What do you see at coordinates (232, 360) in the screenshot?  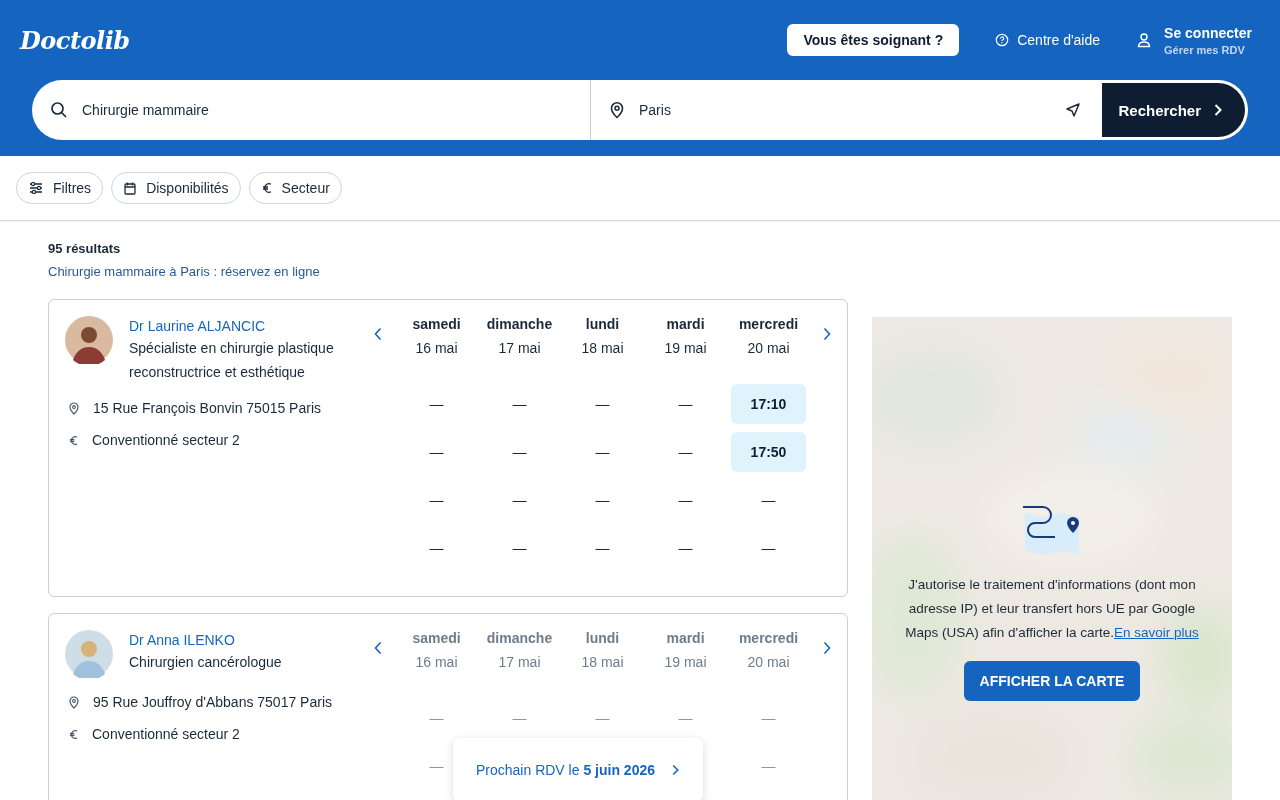 I see `doctor-specialty: Spécialiste en chirurgie plastique reconstructrice et esthétique` at bounding box center [232, 360].